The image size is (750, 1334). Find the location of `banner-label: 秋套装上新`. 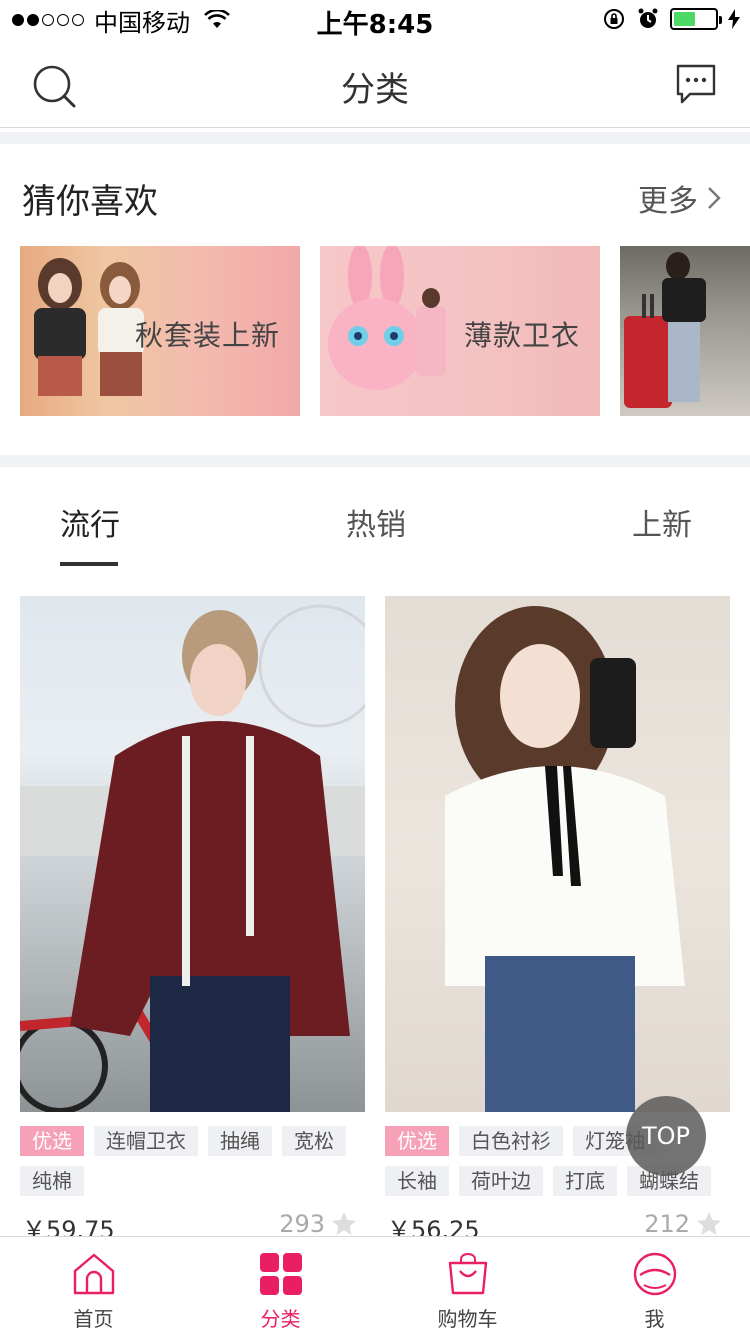

banner-label: 秋套装上新 is located at coordinates (207, 335).